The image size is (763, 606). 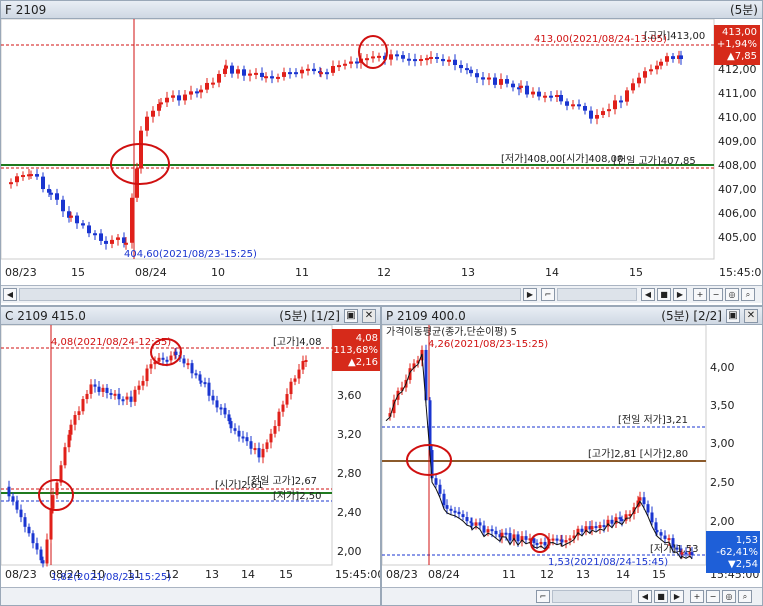 What do you see at coordinates (45, 315) in the screenshot?
I see `call-chart-title: C 2109 415.0` at bounding box center [45, 315].